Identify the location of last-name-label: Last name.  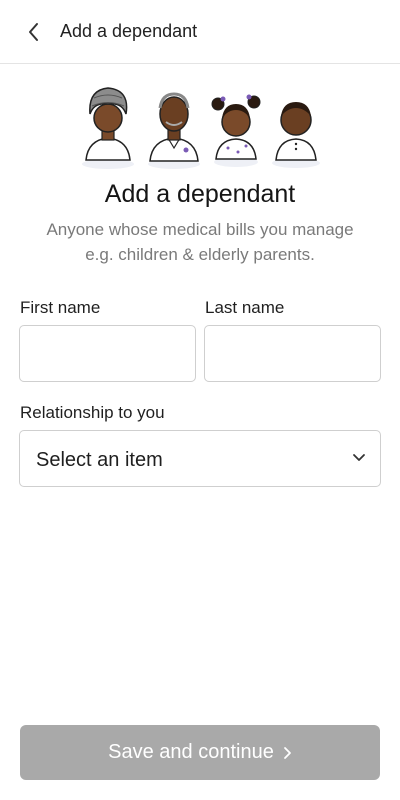
(245, 307).